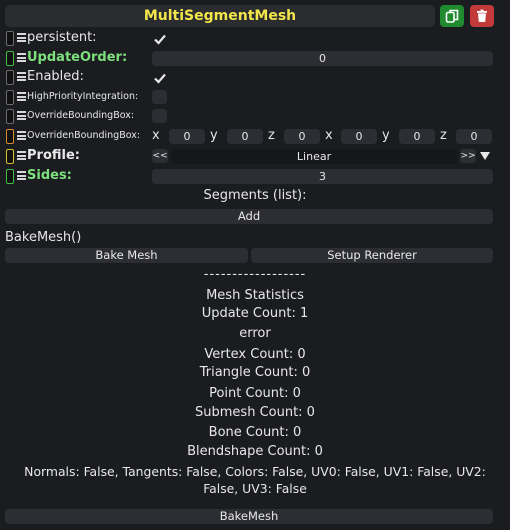  What do you see at coordinates (255, 38) in the screenshot?
I see `field-row-persistent: persistent:` at bounding box center [255, 38].